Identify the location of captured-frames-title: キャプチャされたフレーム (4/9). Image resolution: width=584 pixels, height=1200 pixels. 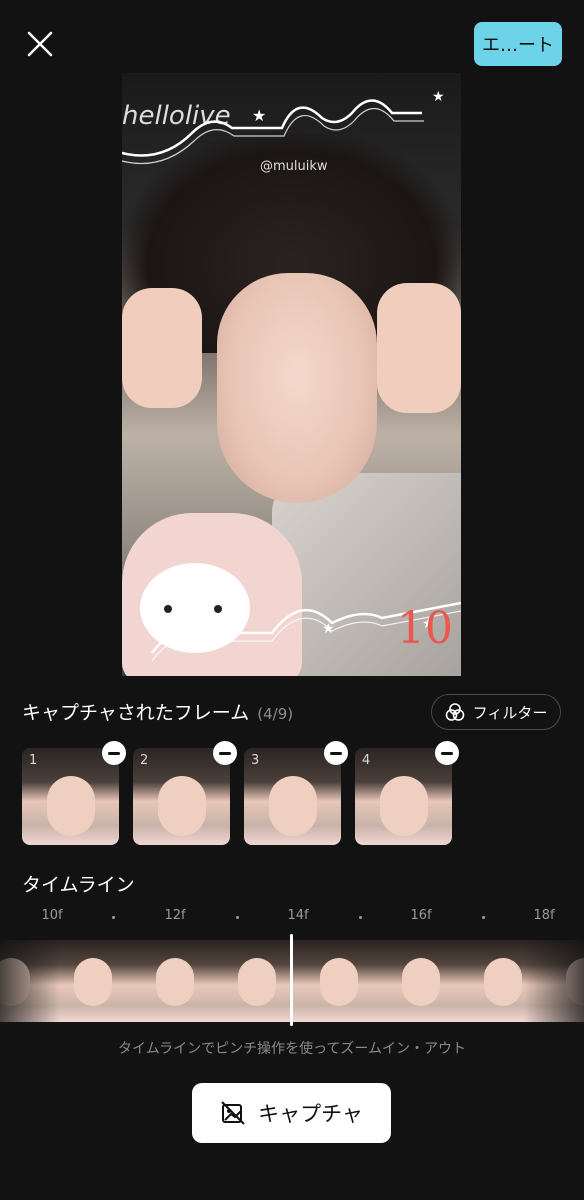
(157, 711).